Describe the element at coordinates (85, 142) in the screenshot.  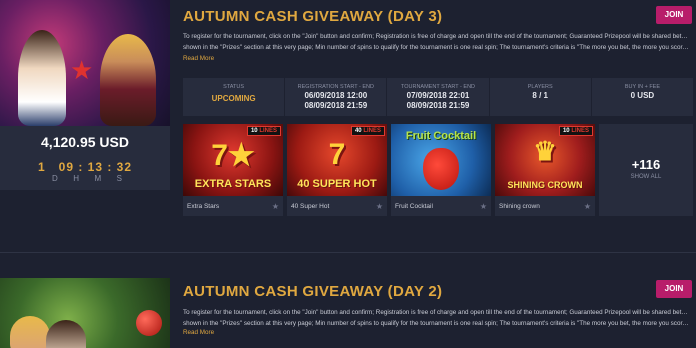
I see `prize-amount: 4,120.95 USD` at that location.